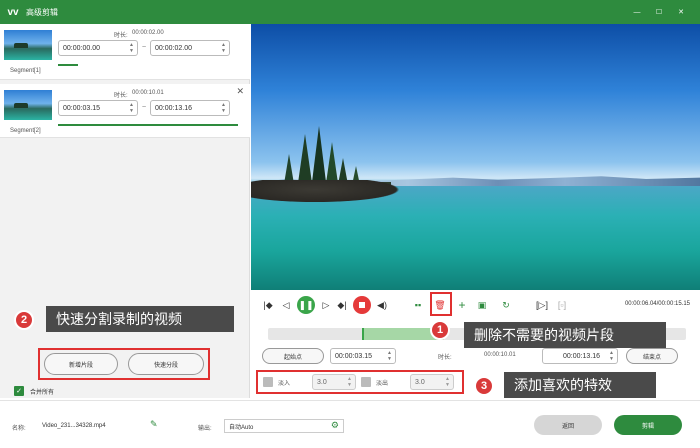 Image resolution: width=700 pixels, height=448 pixels. What do you see at coordinates (74, 426) in the screenshot?
I see `file-name: Video_231...34328.mp4` at bounding box center [74, 426].